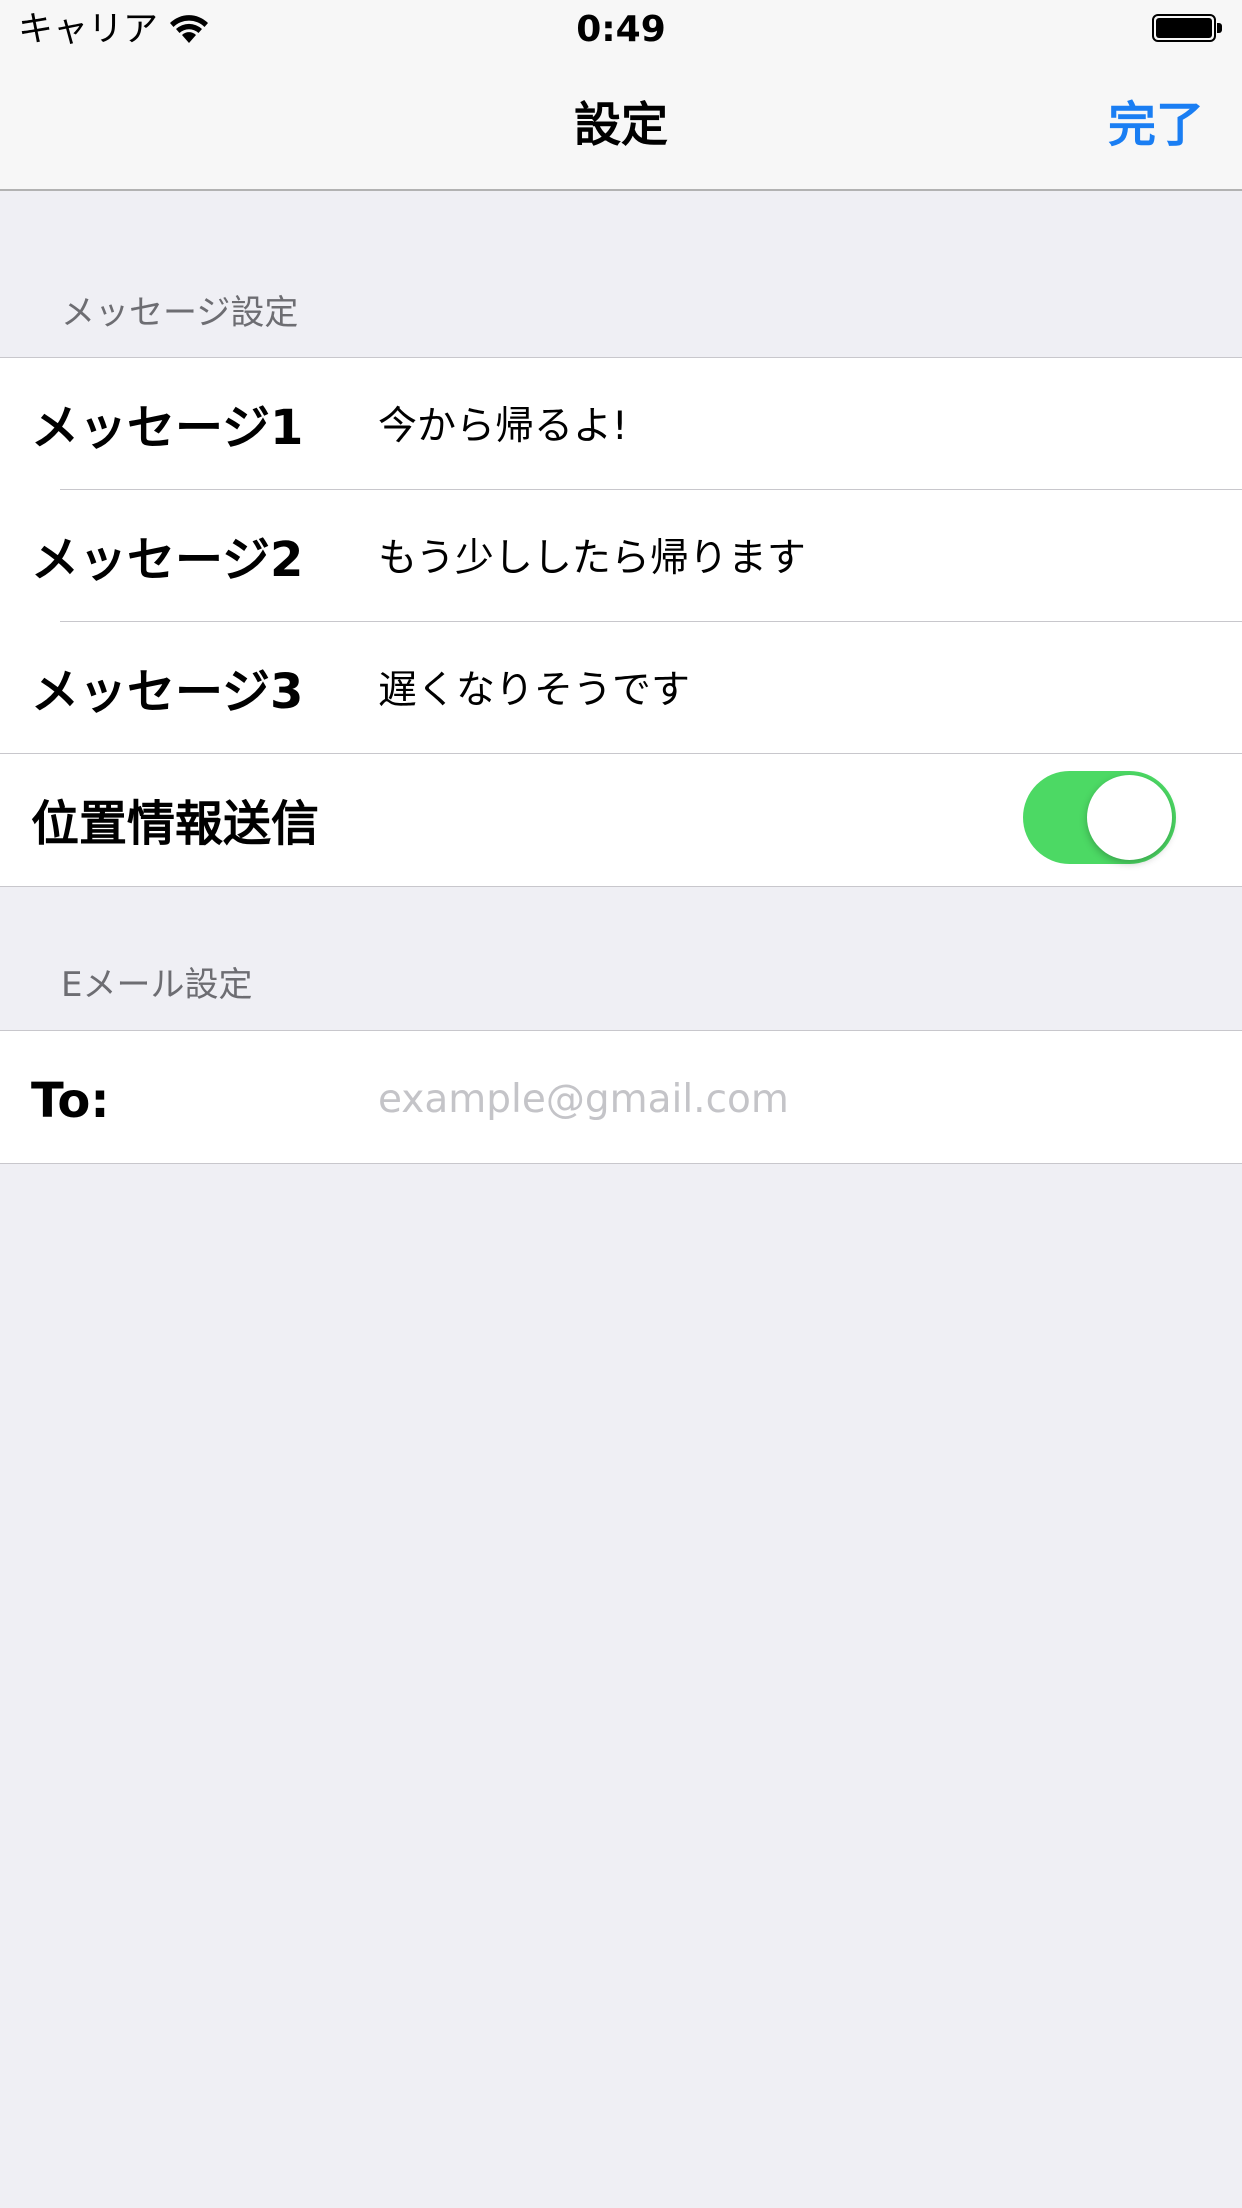  What do you see at coordinates (1129, 817) in the screenshot?
I see `toggle-knob` at bounding box center [1129, 817].